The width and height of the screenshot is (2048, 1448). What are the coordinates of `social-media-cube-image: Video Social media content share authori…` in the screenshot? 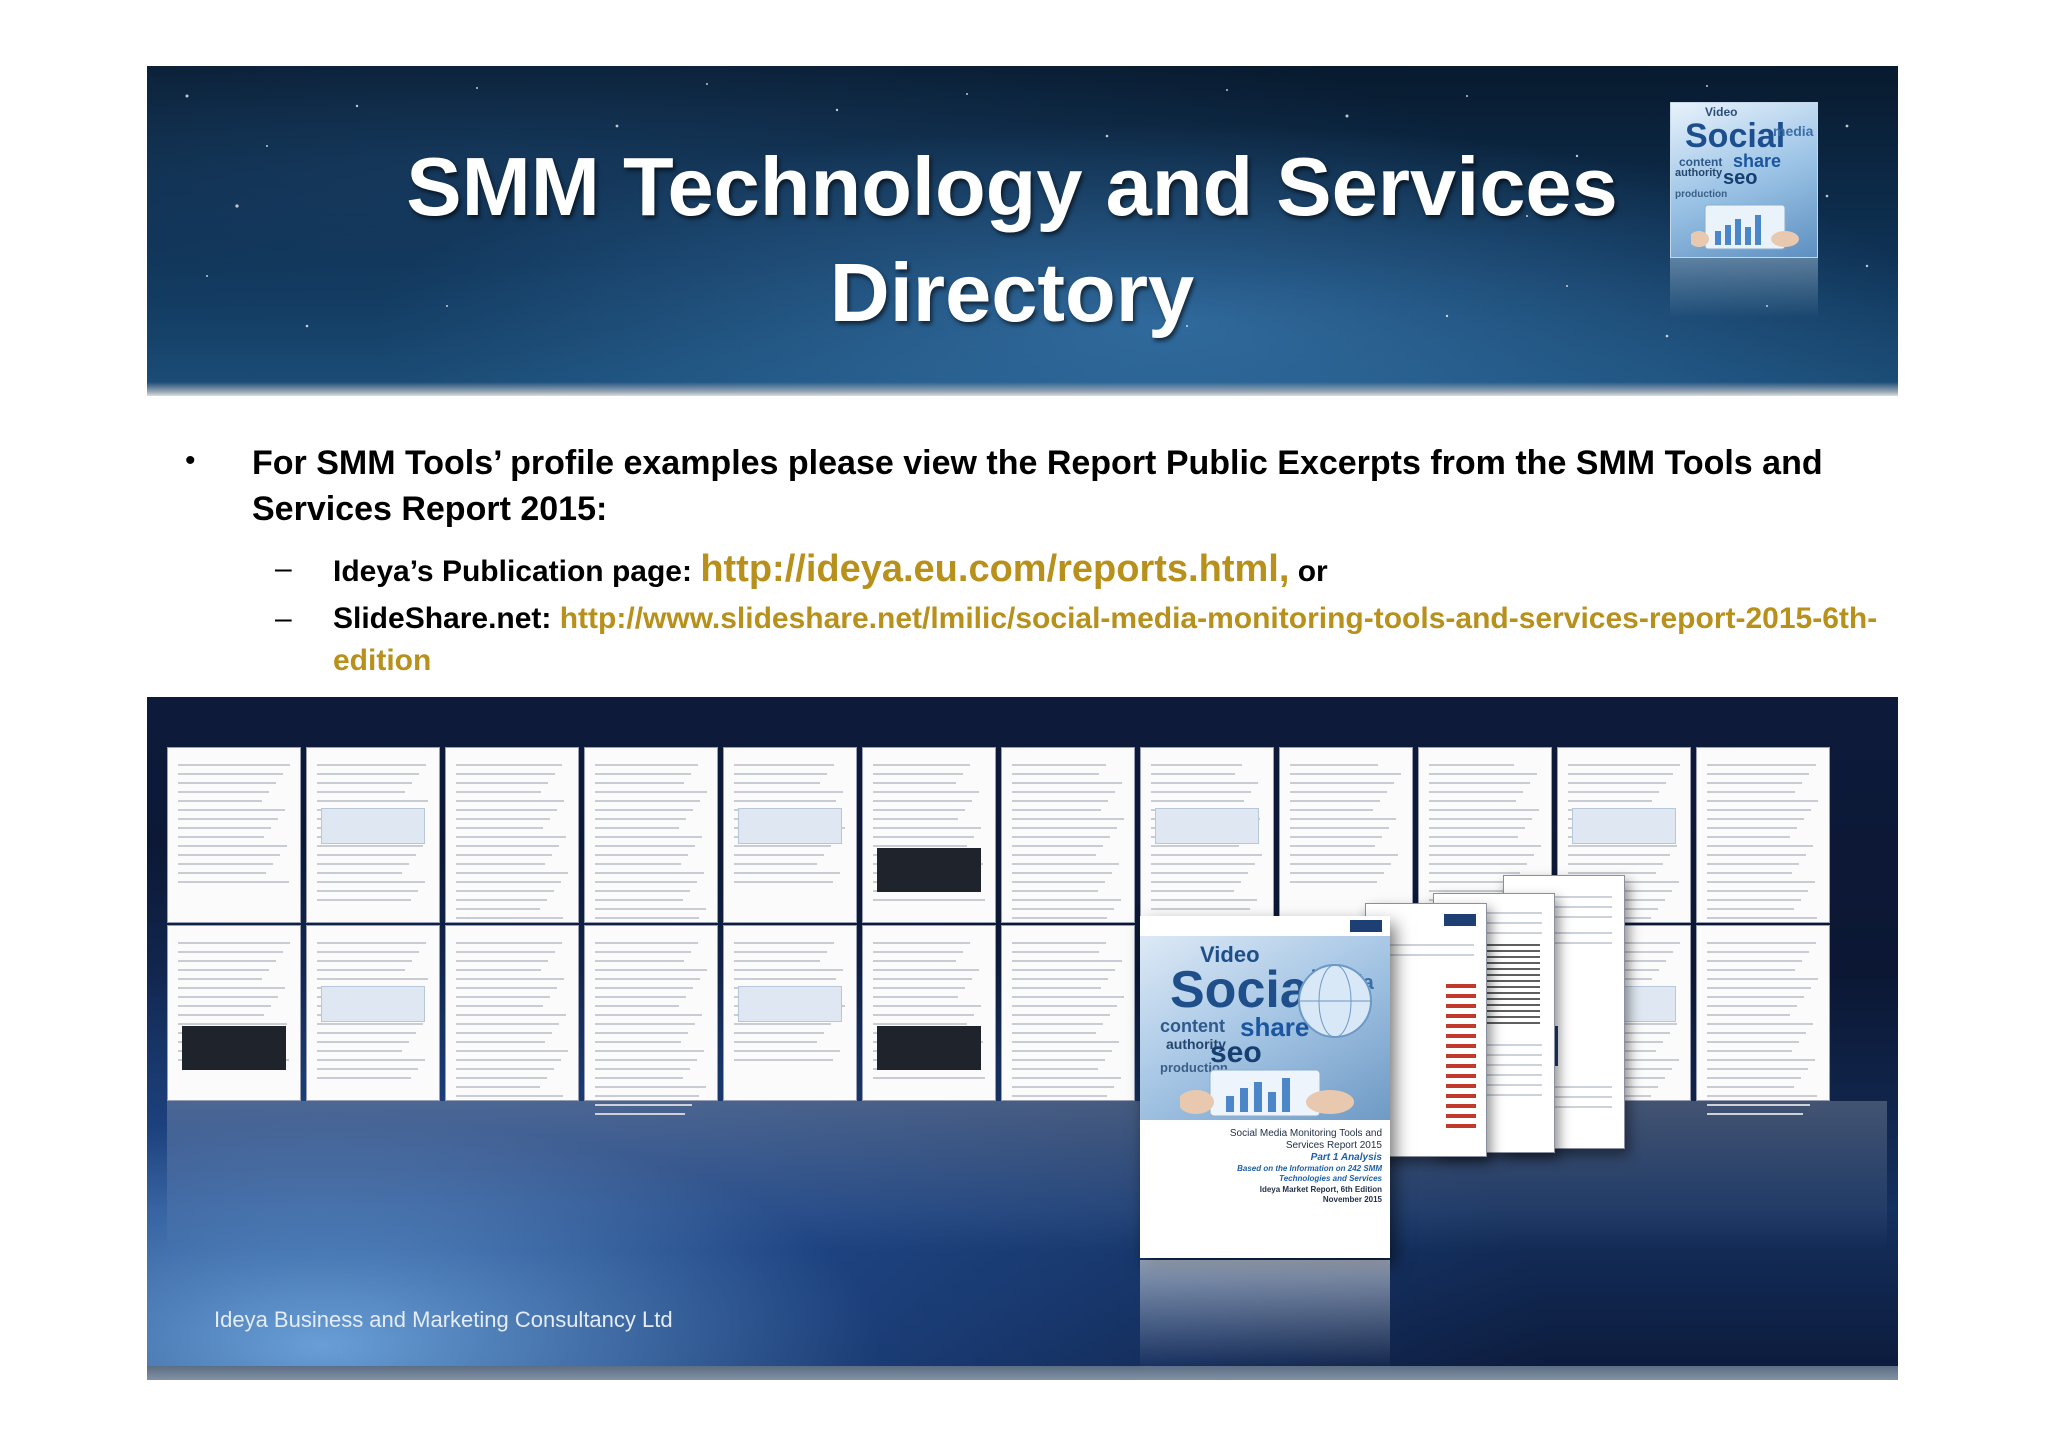 It's located at (1744, 180).